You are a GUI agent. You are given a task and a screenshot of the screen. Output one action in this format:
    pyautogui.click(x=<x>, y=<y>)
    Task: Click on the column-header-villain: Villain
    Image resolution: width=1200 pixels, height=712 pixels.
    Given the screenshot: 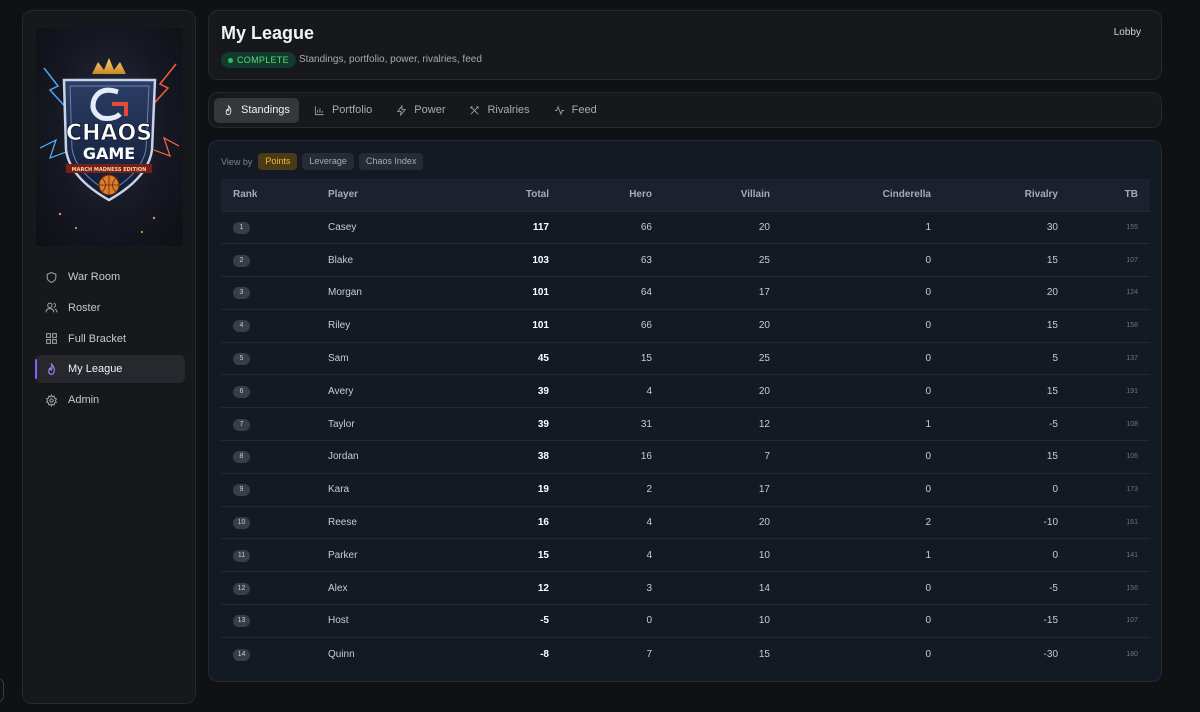 What is the action you would take?
    pyautogui.click(x=711, y=195)
    